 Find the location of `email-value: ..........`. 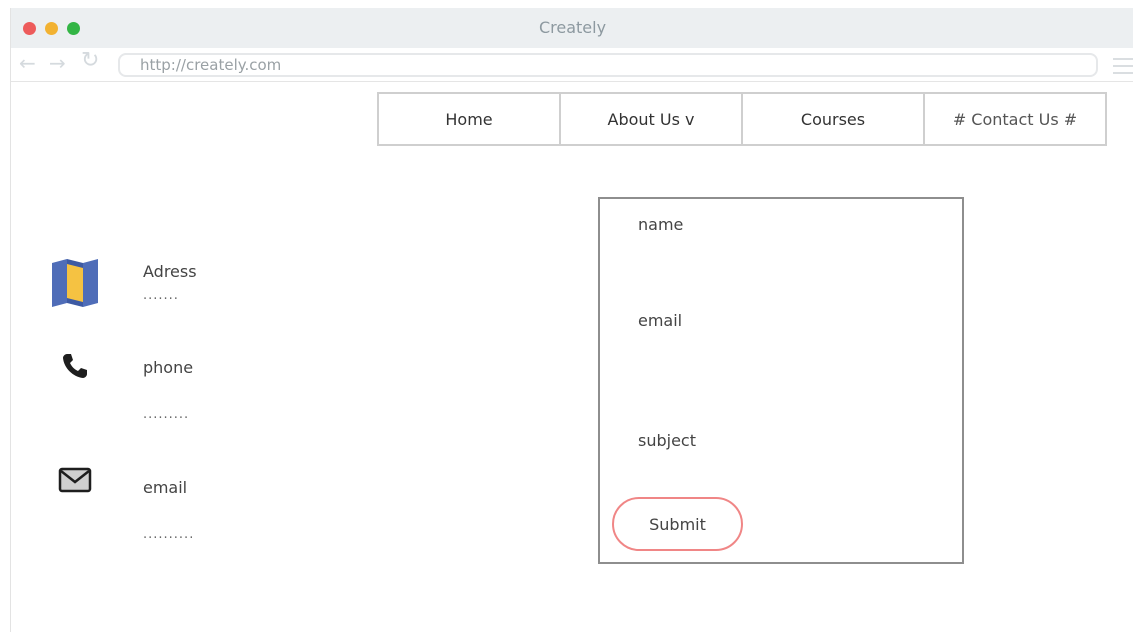

email-value: .......... is located at coordinates (169, 534).